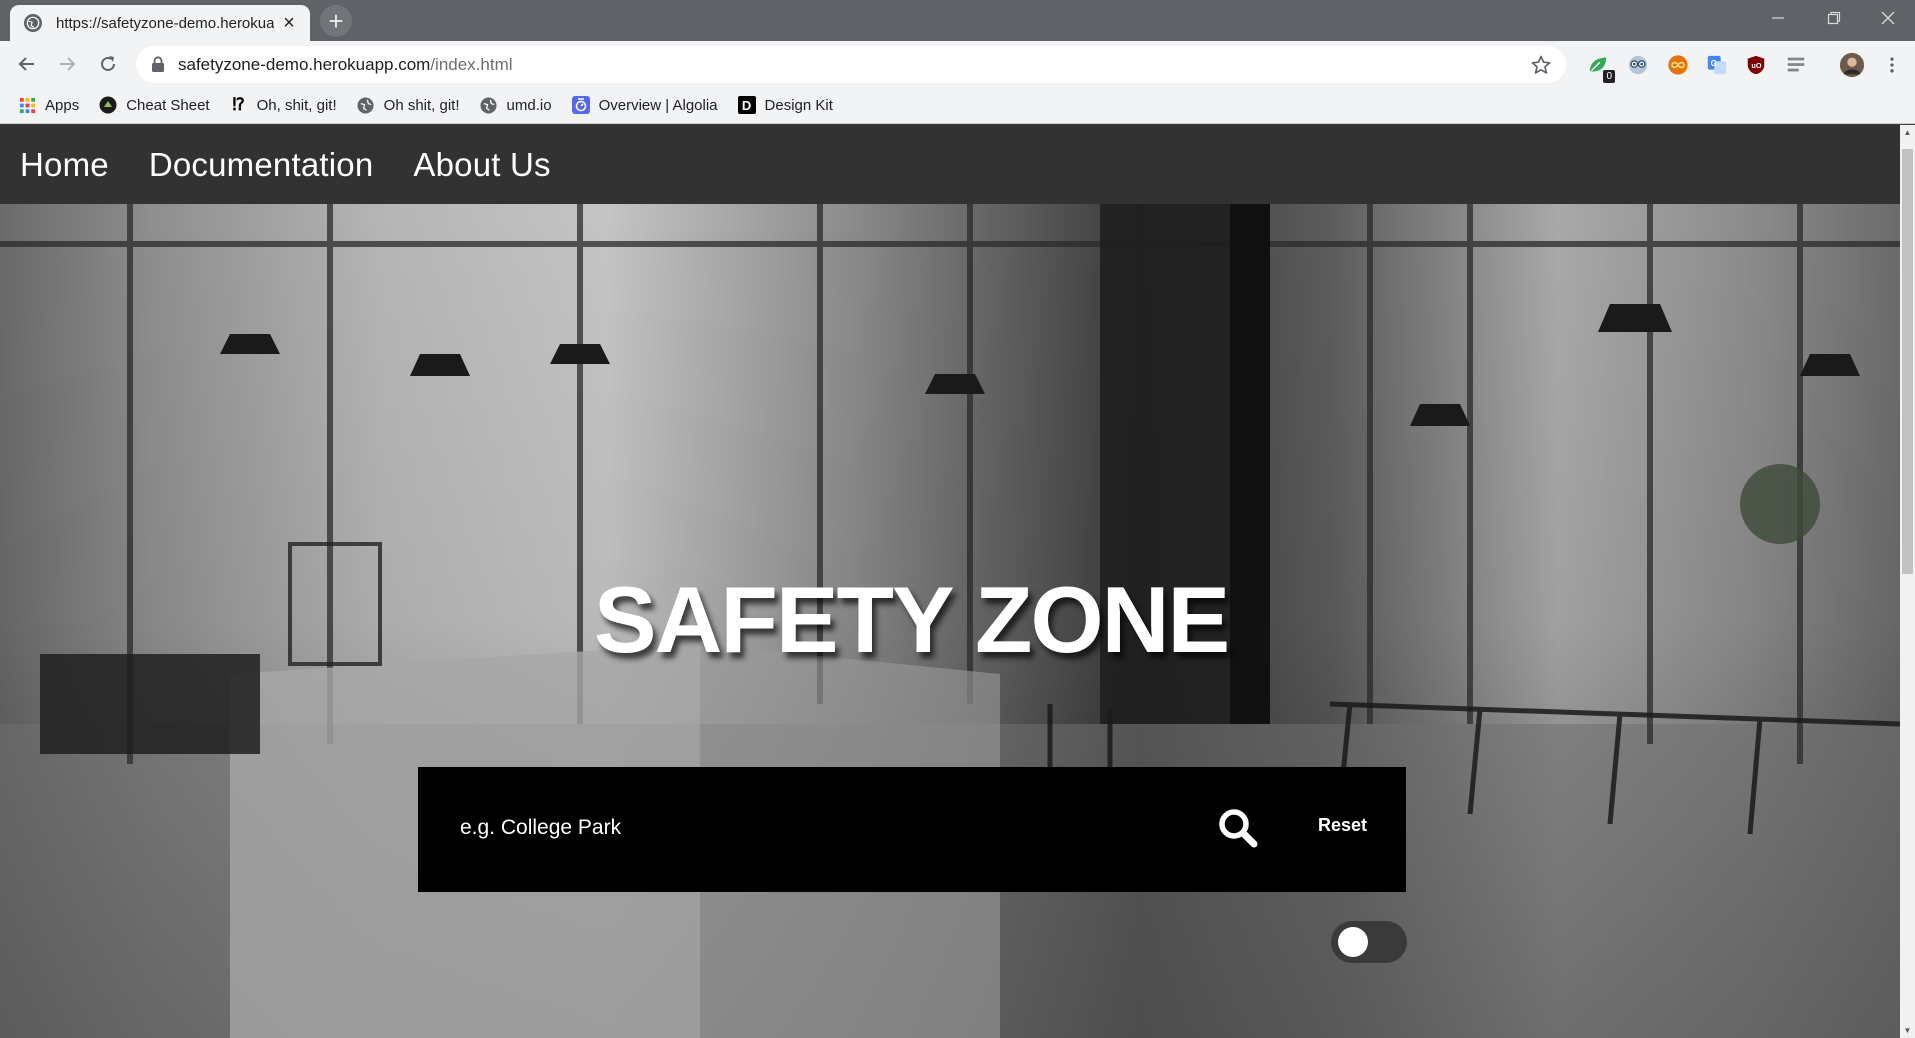  Describe the element at coordinates (261, 165) in the screenshot. I see `nav-documentation-link: Documentation` at that location.